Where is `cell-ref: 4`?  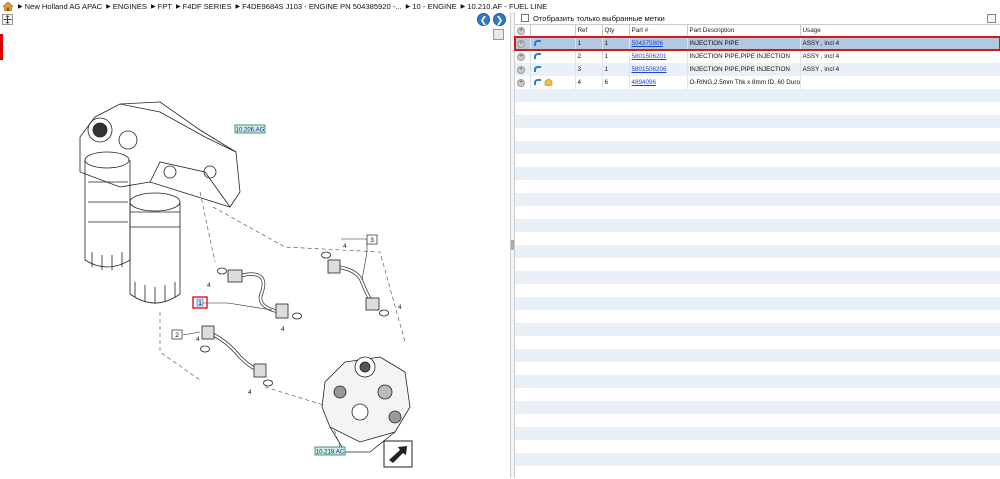
cell-ref: 4 is located at coordinates (589, 82).